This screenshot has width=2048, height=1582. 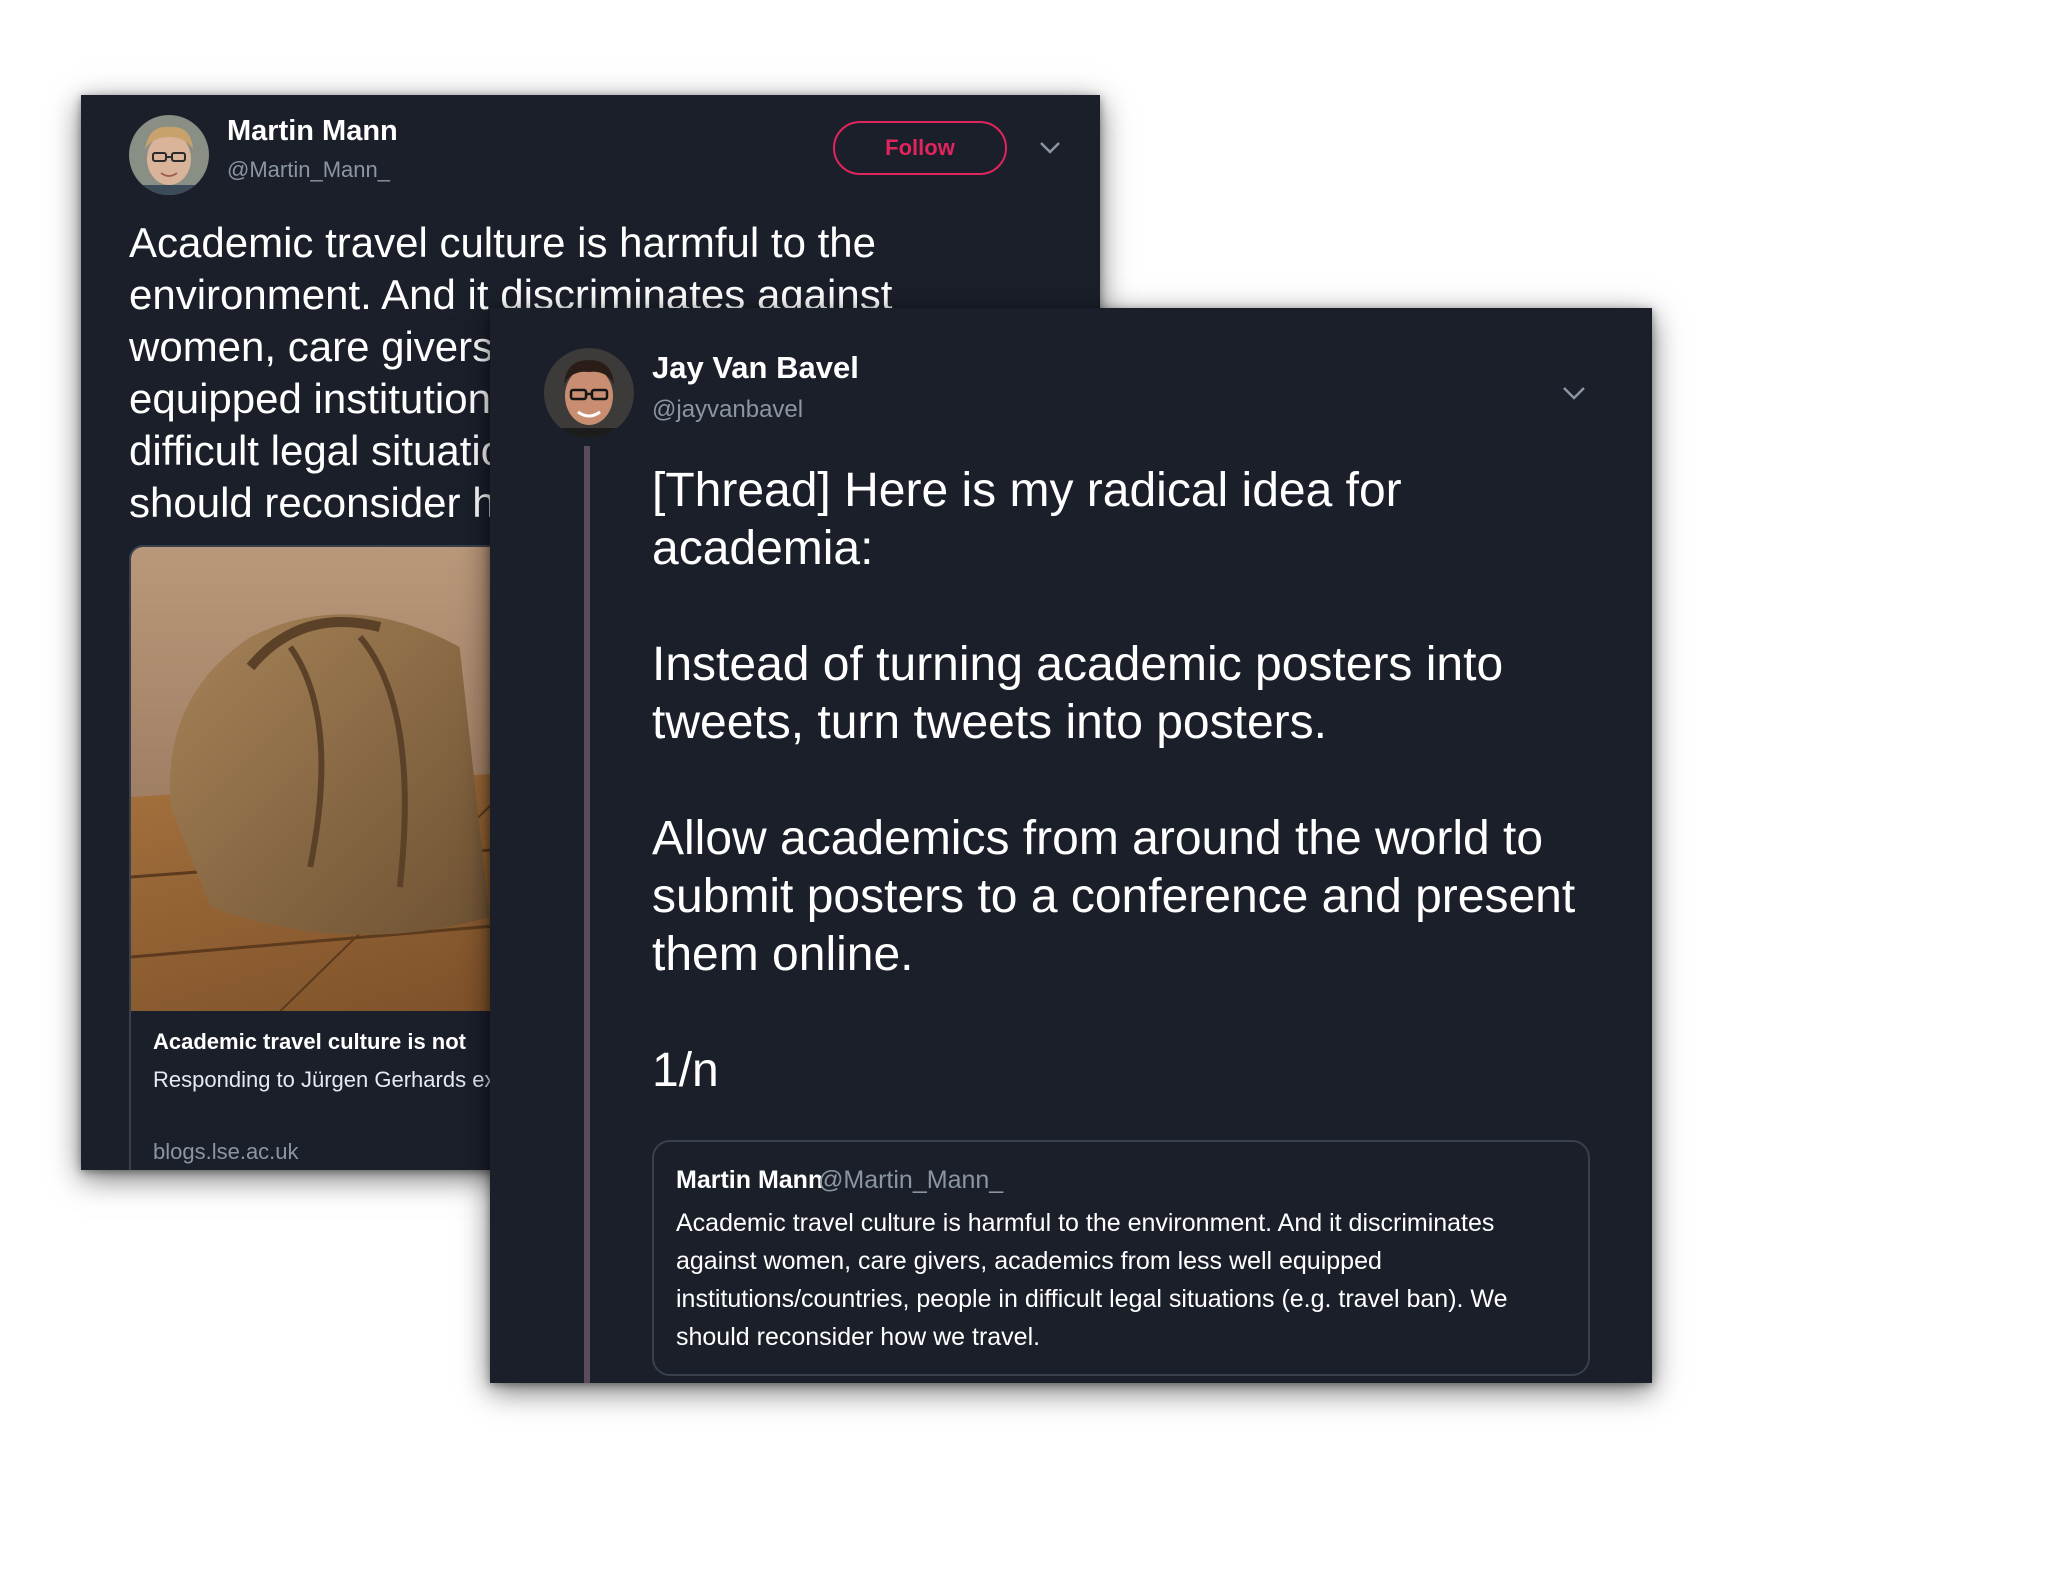 I want to click on quoted-author-name: Martin Mann, so click(x=750, y=1180).